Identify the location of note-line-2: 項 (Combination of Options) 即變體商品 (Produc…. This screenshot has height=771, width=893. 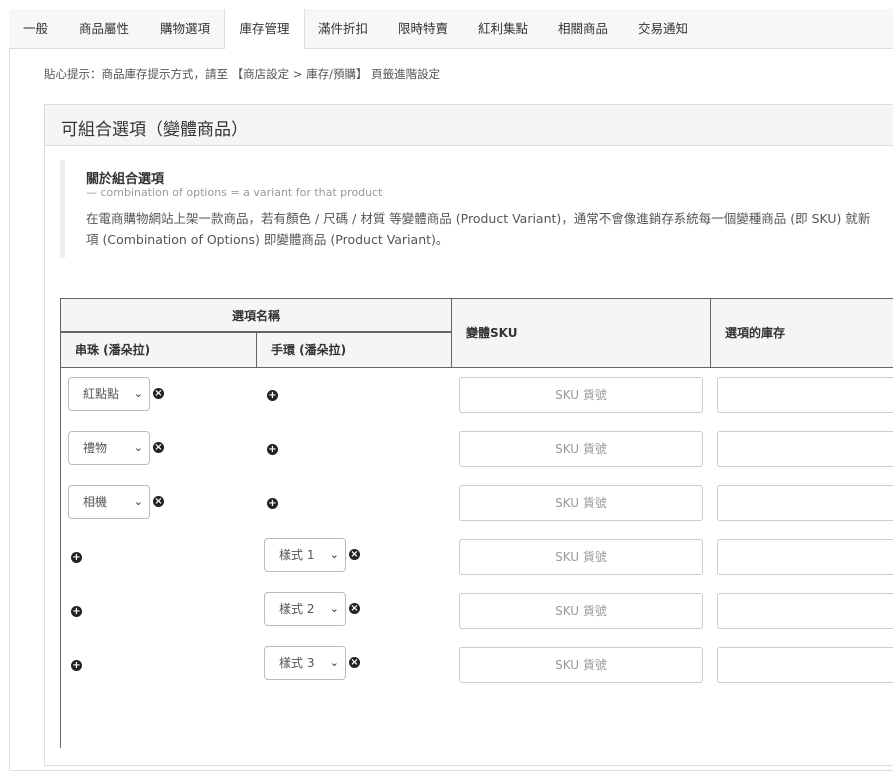
(267, 239).